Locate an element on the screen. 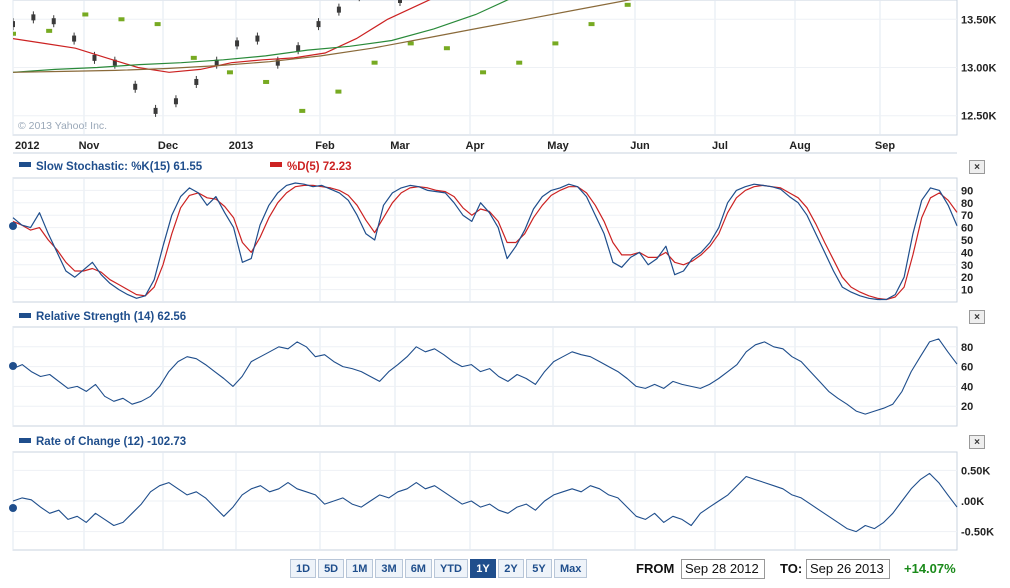  x-tick-label: Sep is located at coordinates (885, 146).